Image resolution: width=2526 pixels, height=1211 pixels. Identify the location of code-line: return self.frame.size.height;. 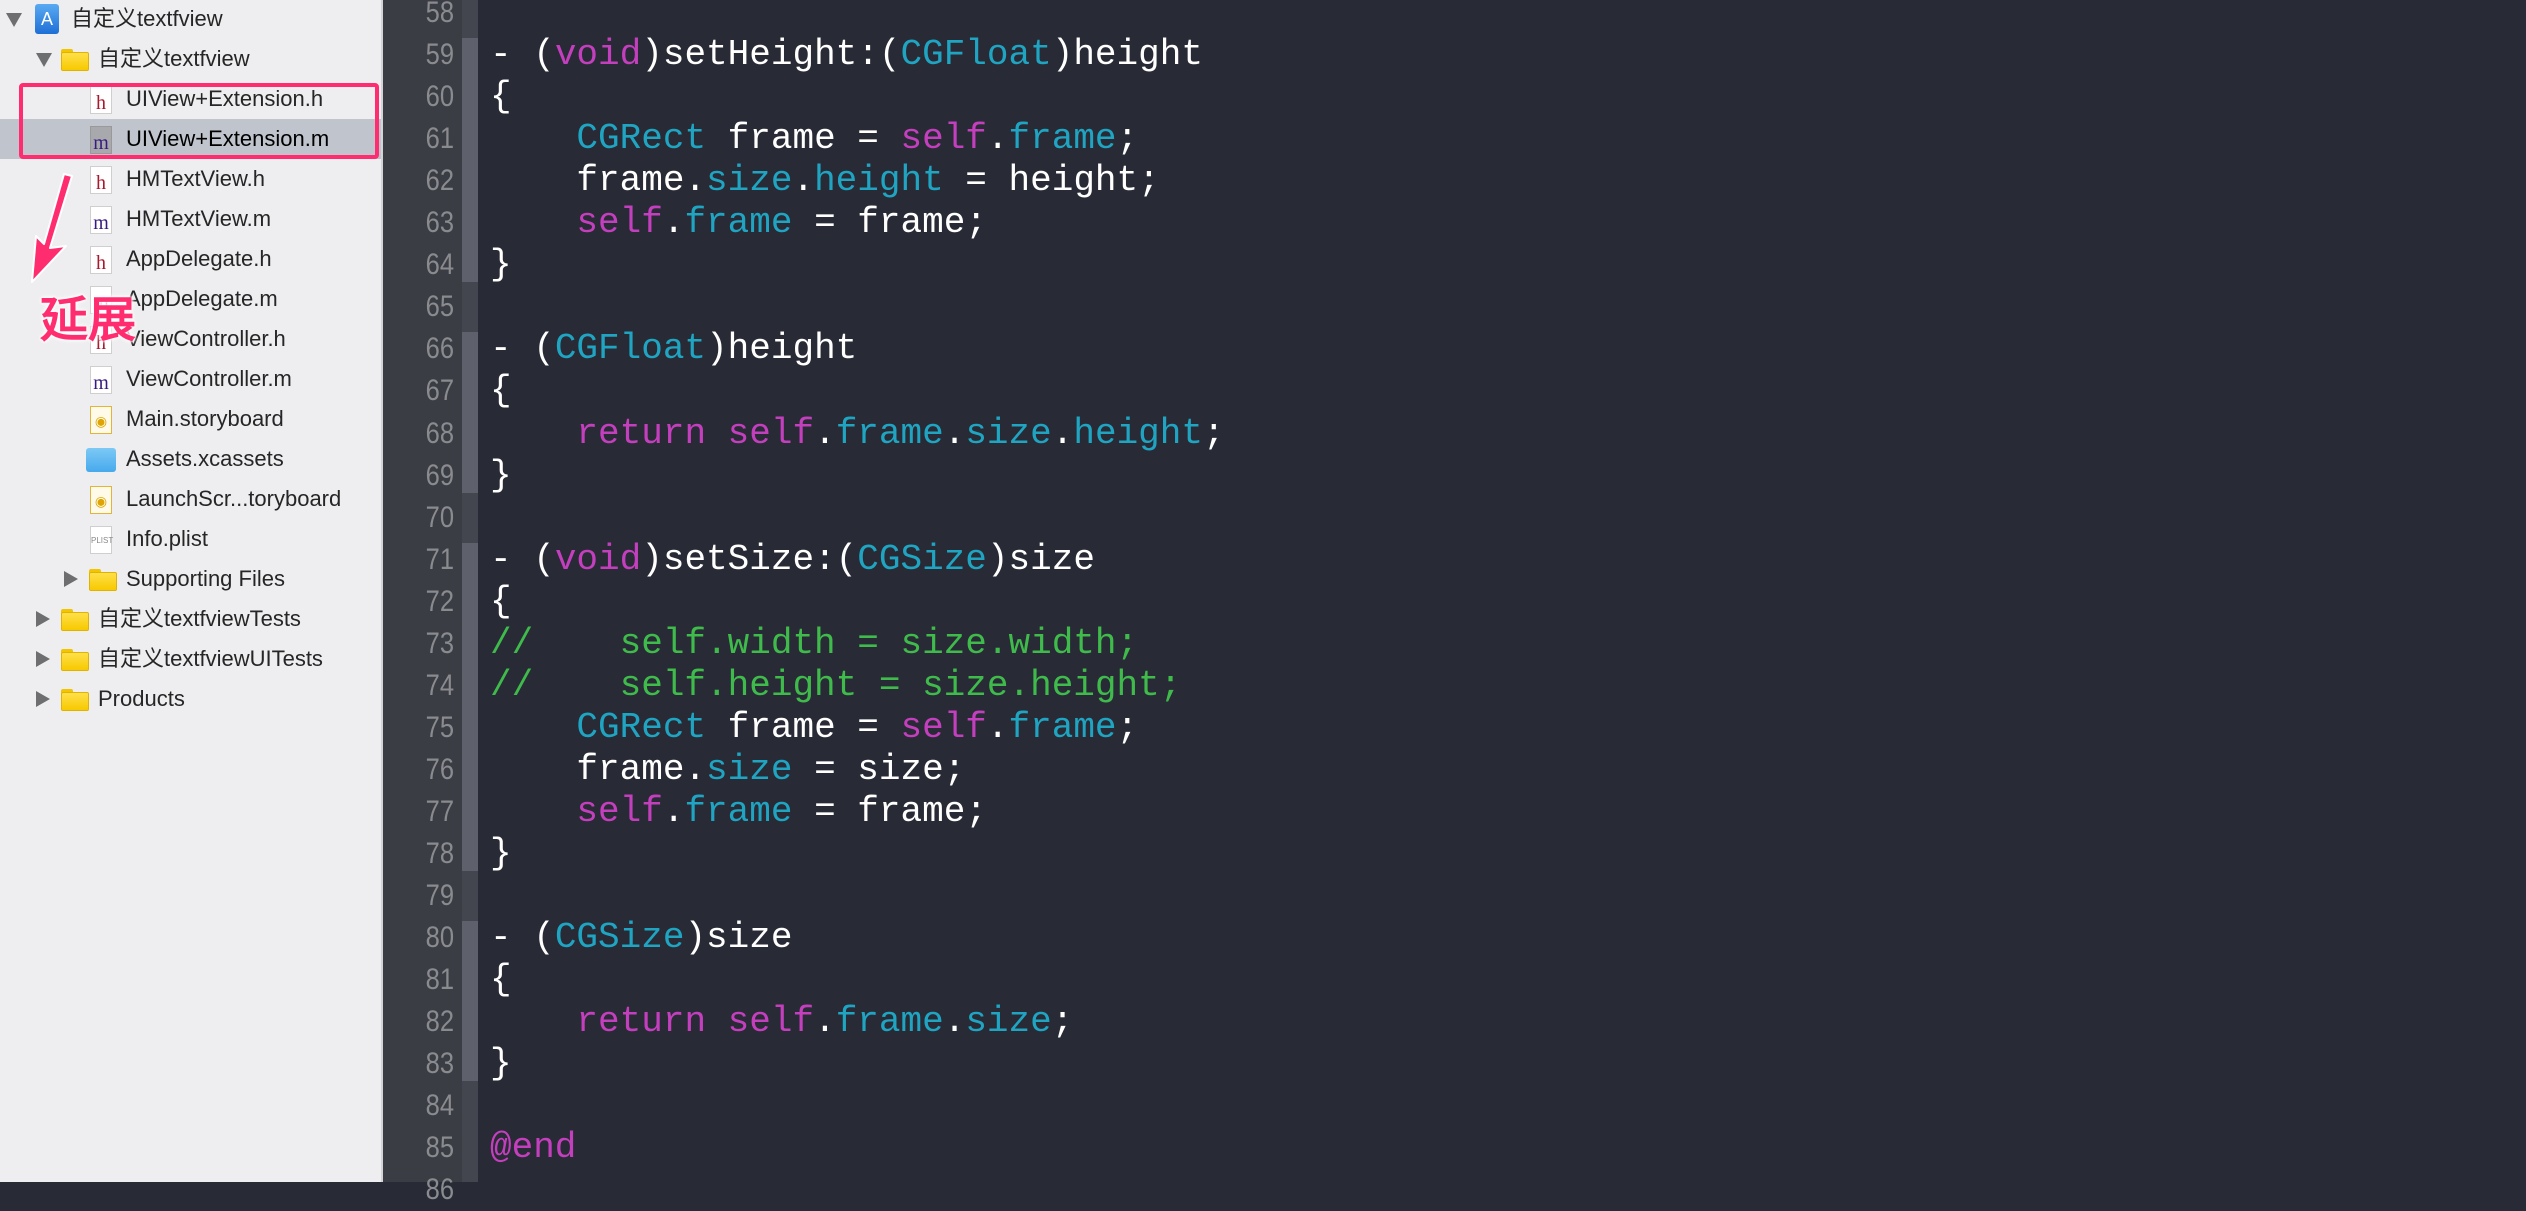
(857, 433).